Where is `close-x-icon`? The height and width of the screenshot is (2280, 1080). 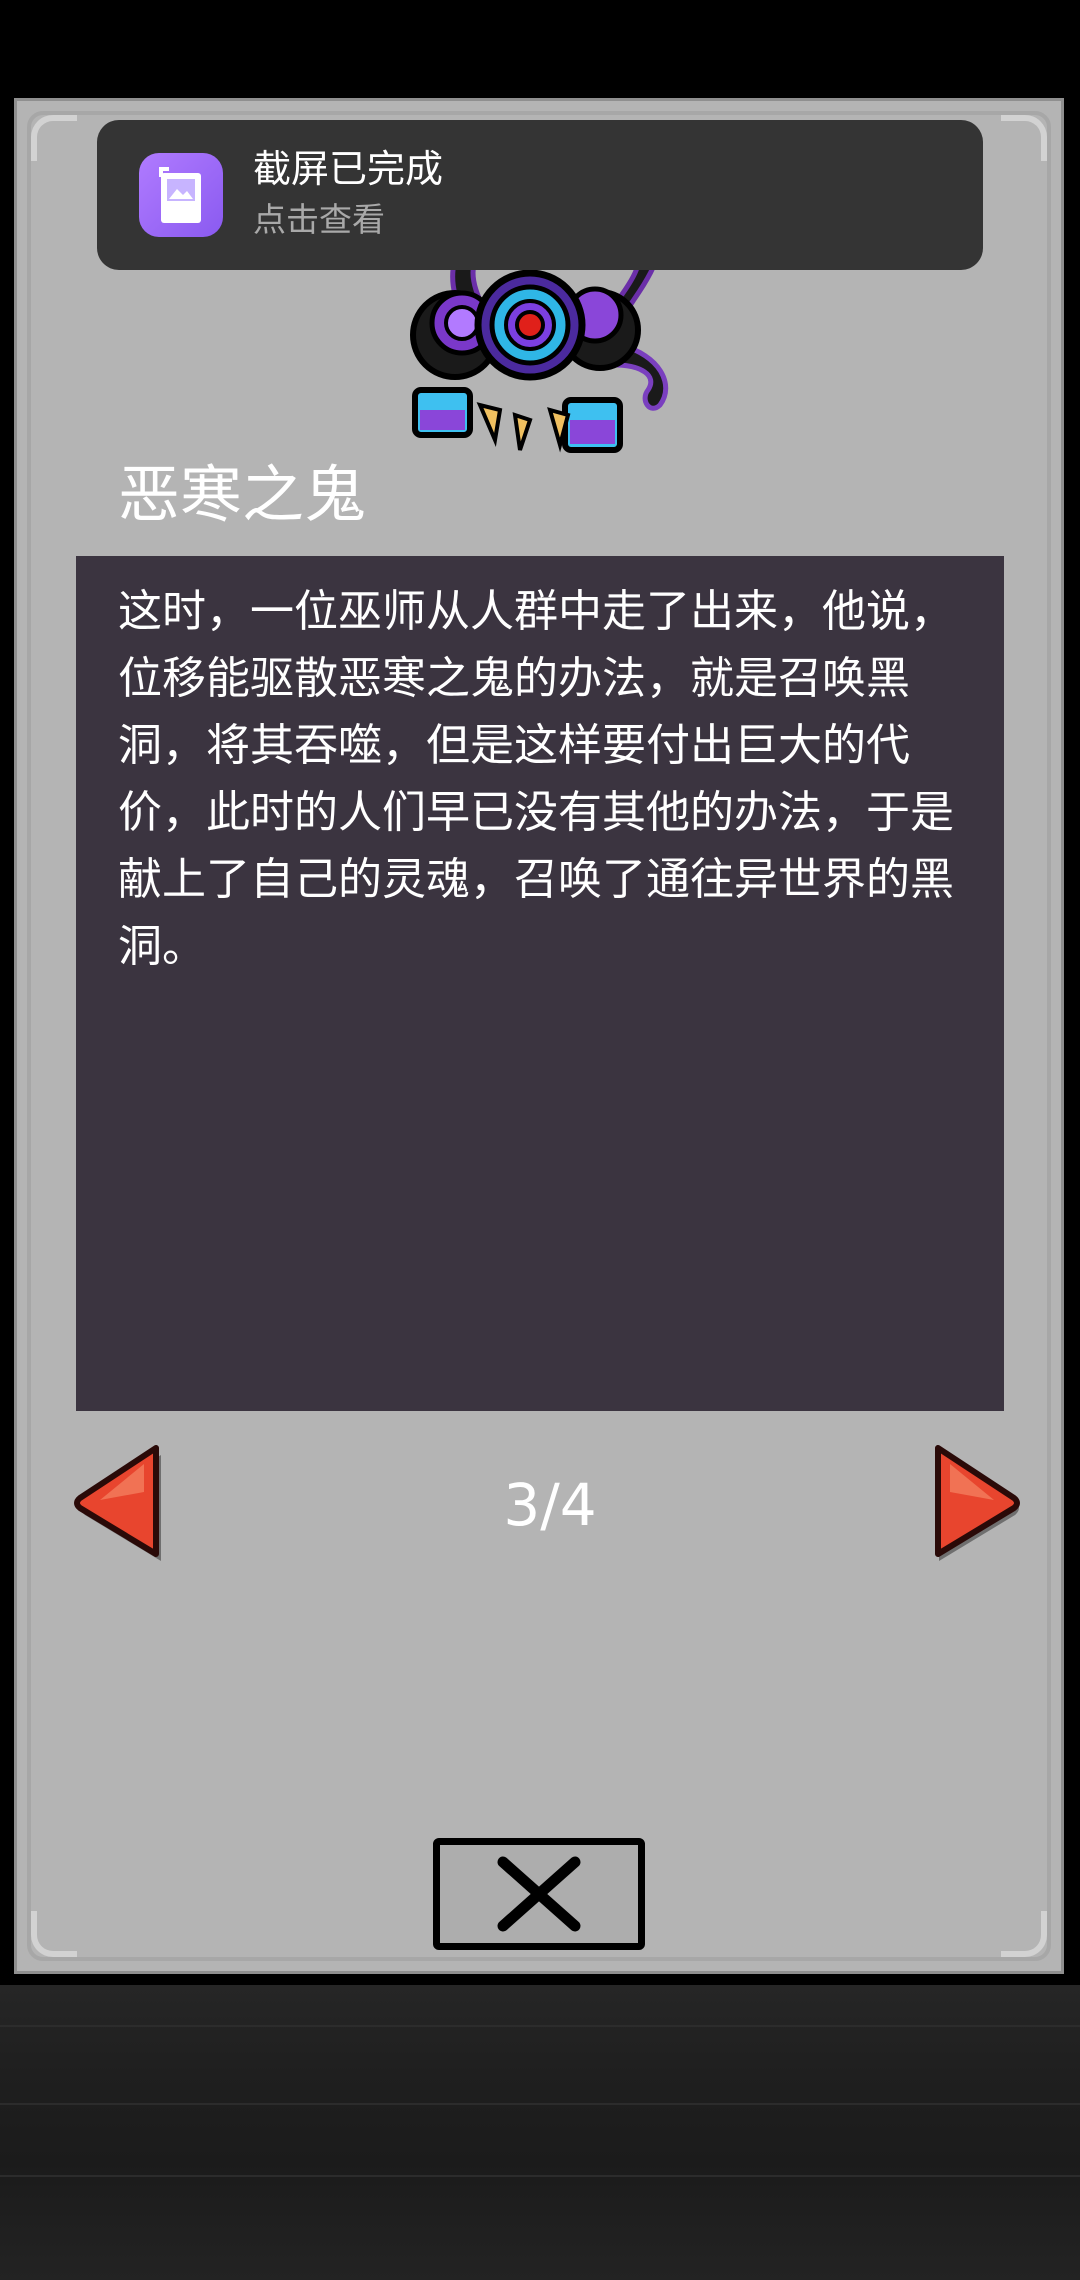
close-x-icon is located at coordinates (539, 1894).